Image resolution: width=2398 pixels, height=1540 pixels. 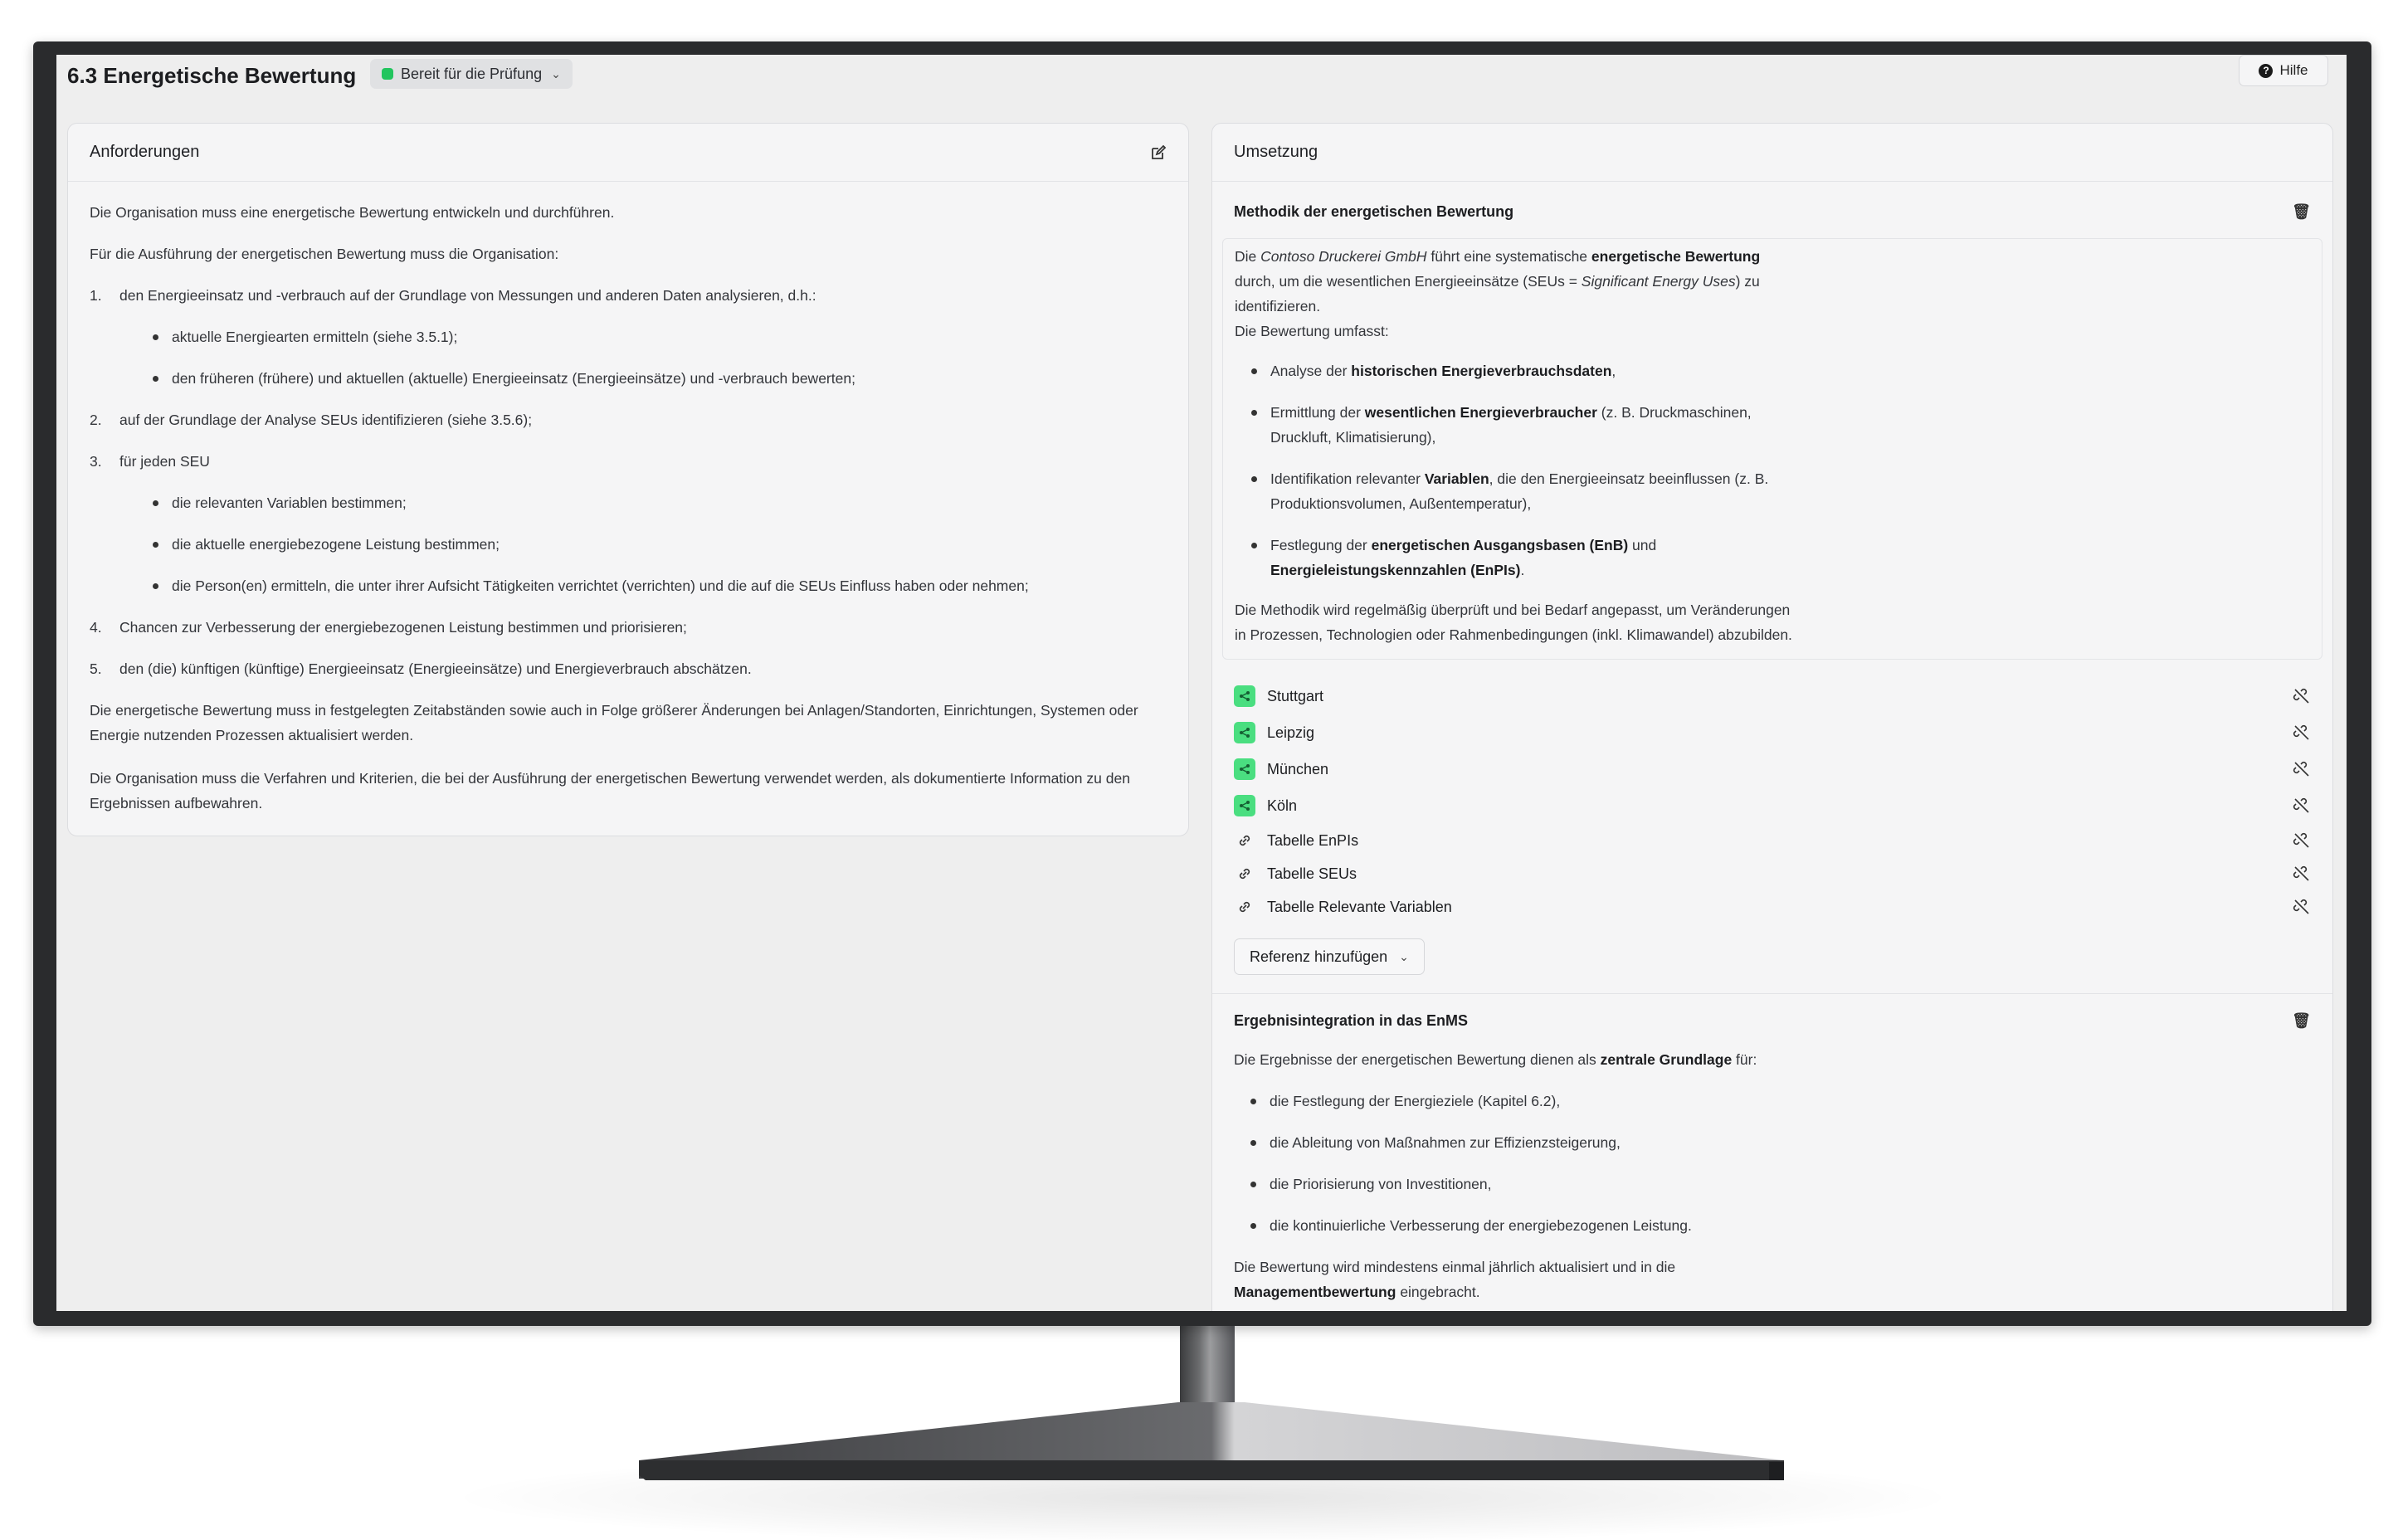 I want to click on list-number: 5., so click(x=96, y=668).